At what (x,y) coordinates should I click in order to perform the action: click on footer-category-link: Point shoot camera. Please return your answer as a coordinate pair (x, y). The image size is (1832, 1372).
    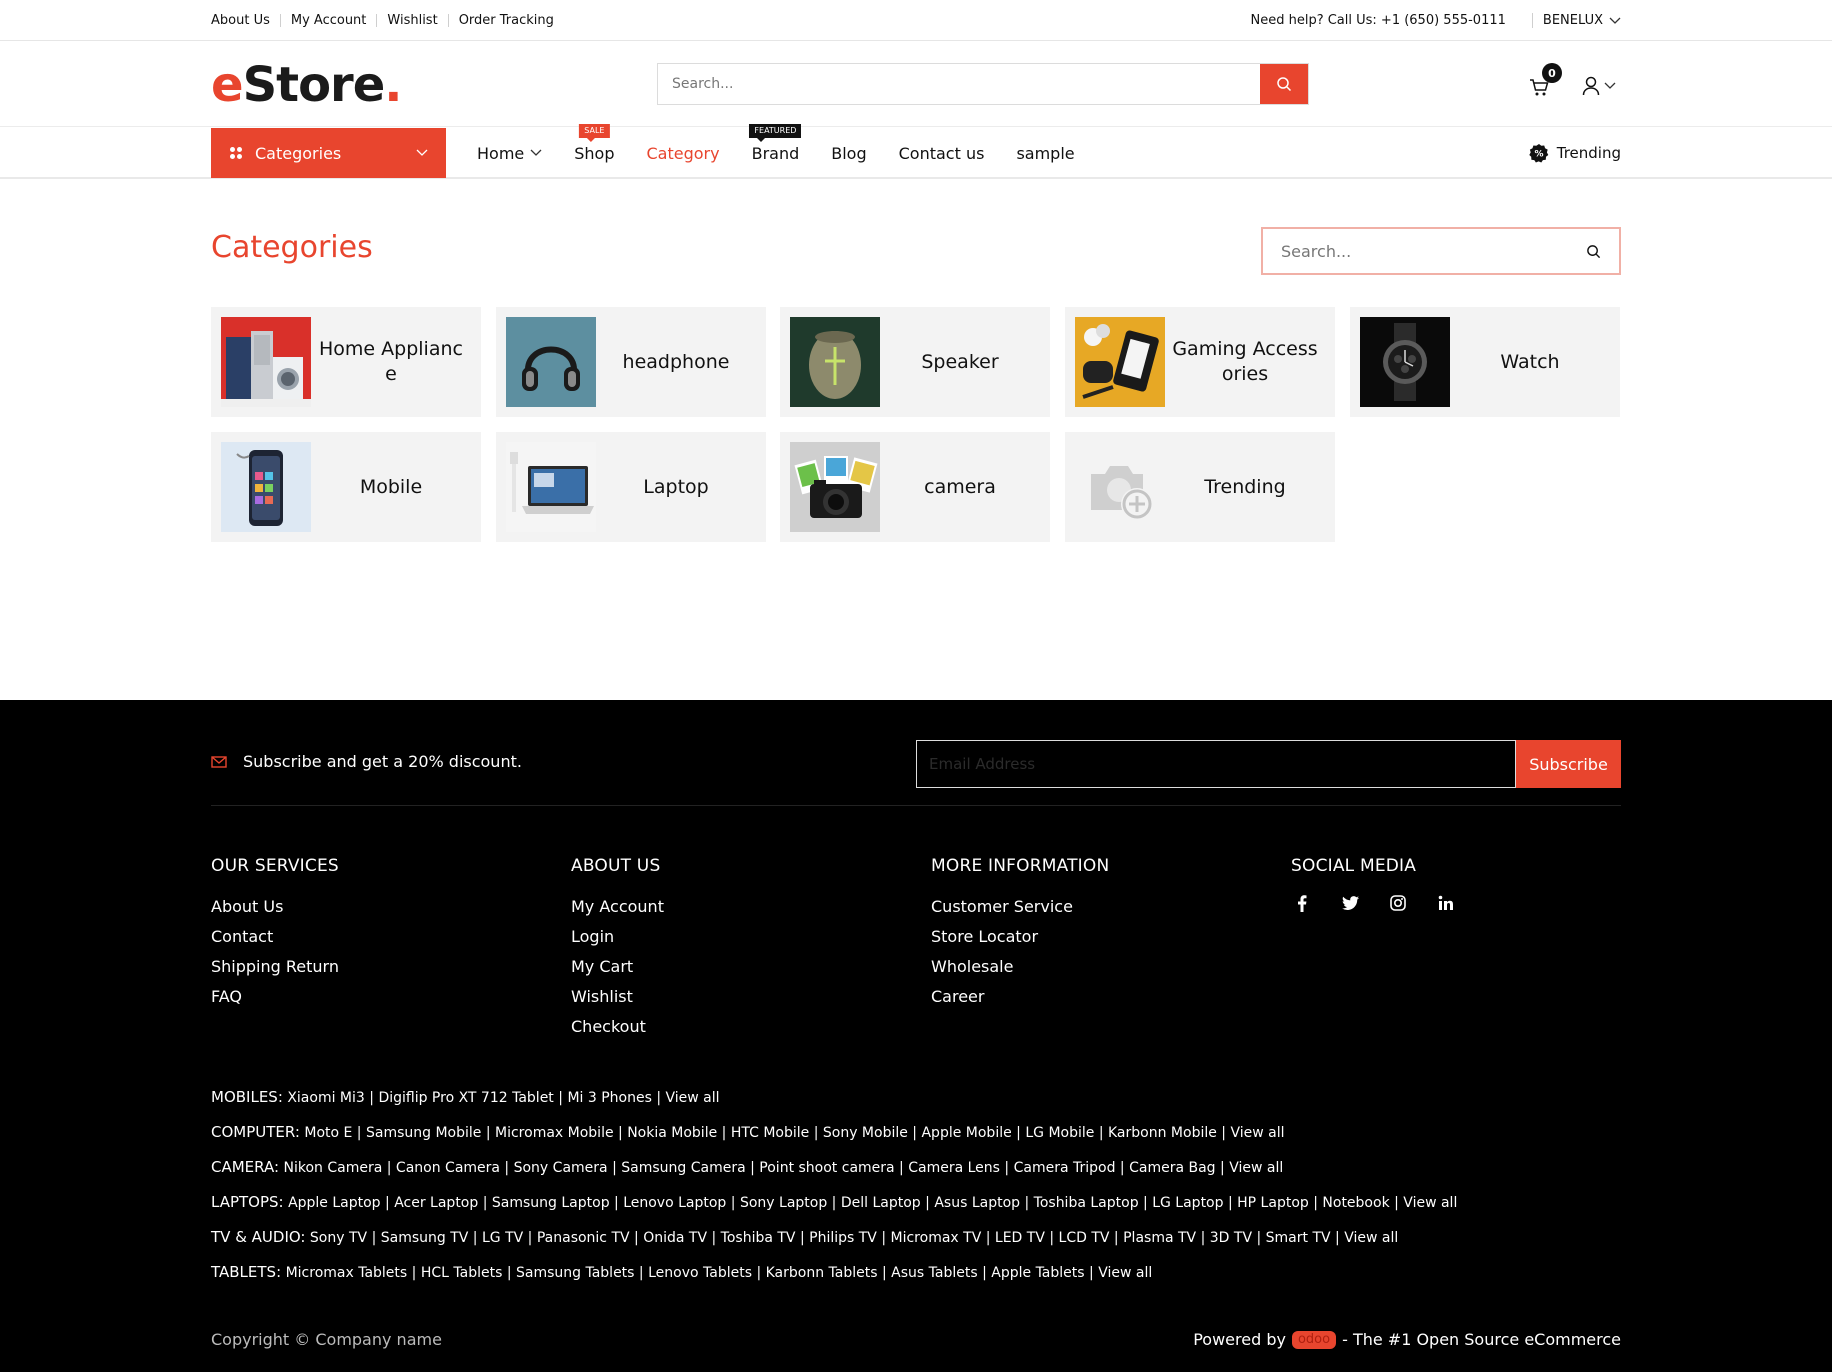
    Looking at the image, I should click on (826, 1168).